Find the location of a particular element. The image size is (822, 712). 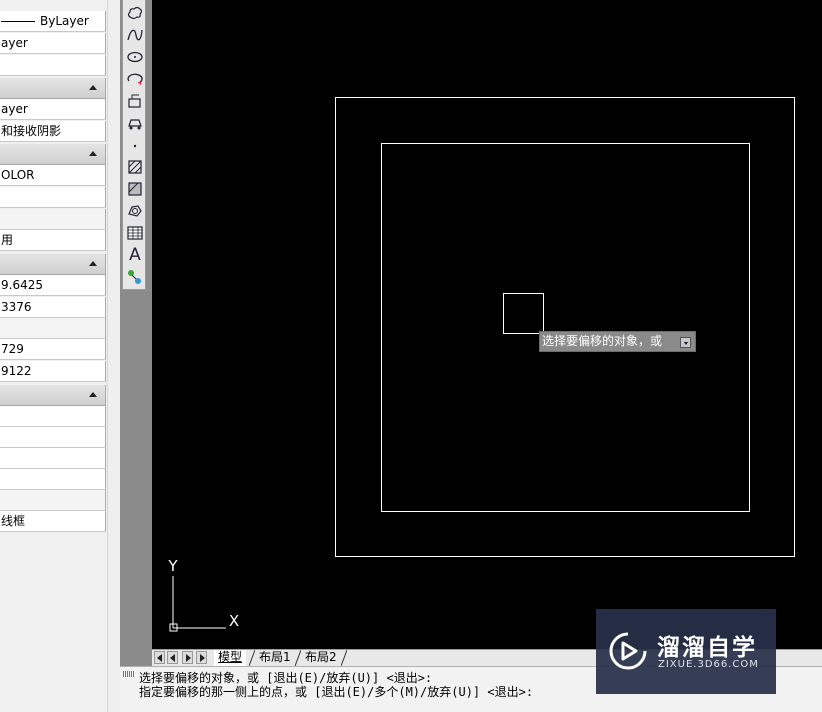

section-header-plot-style is located at coordinates (53, 154).